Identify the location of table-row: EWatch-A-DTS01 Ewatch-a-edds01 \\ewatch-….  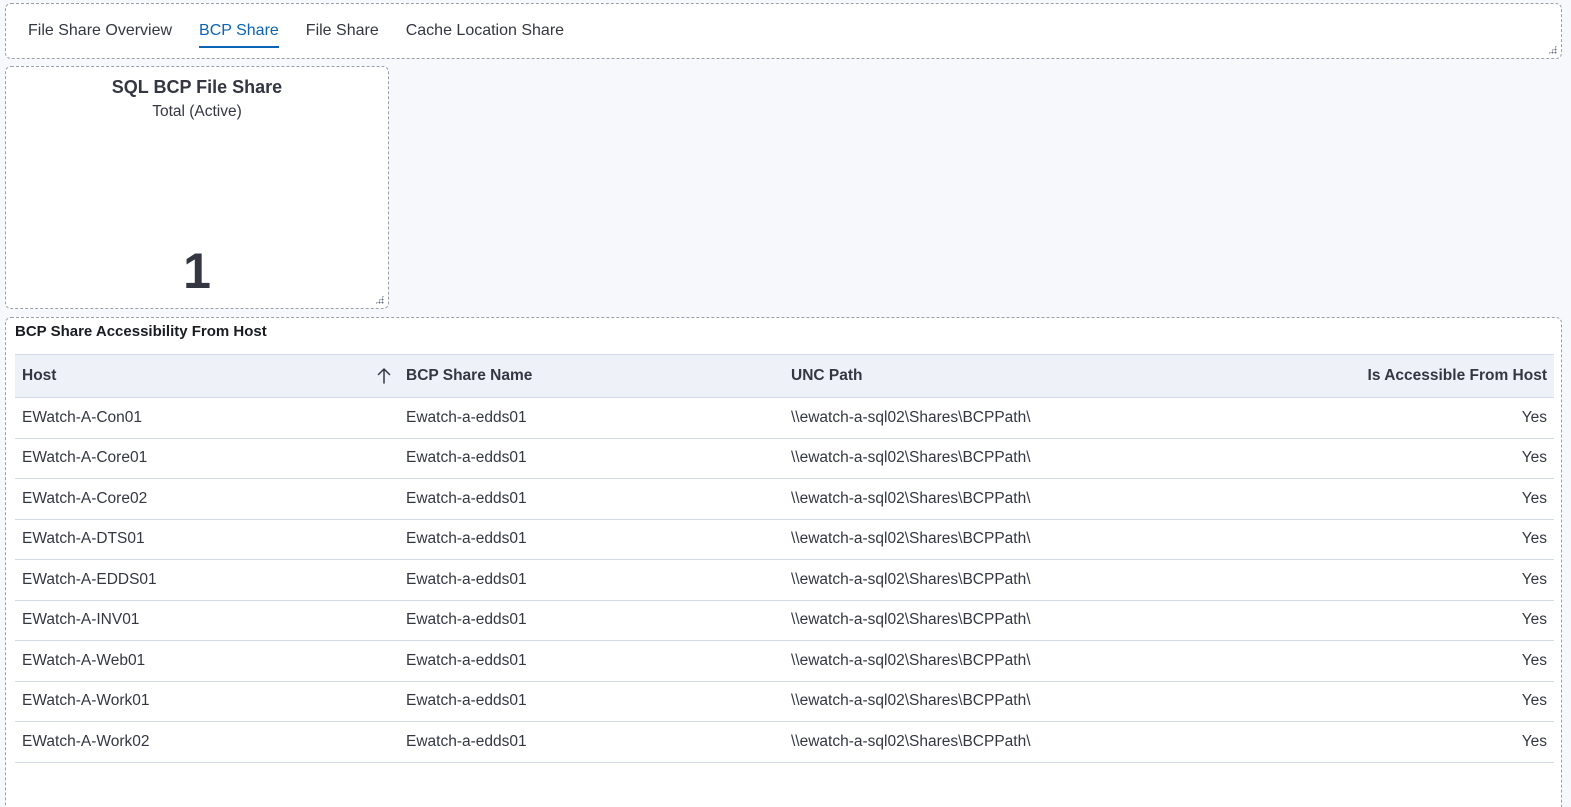
(784, 539).